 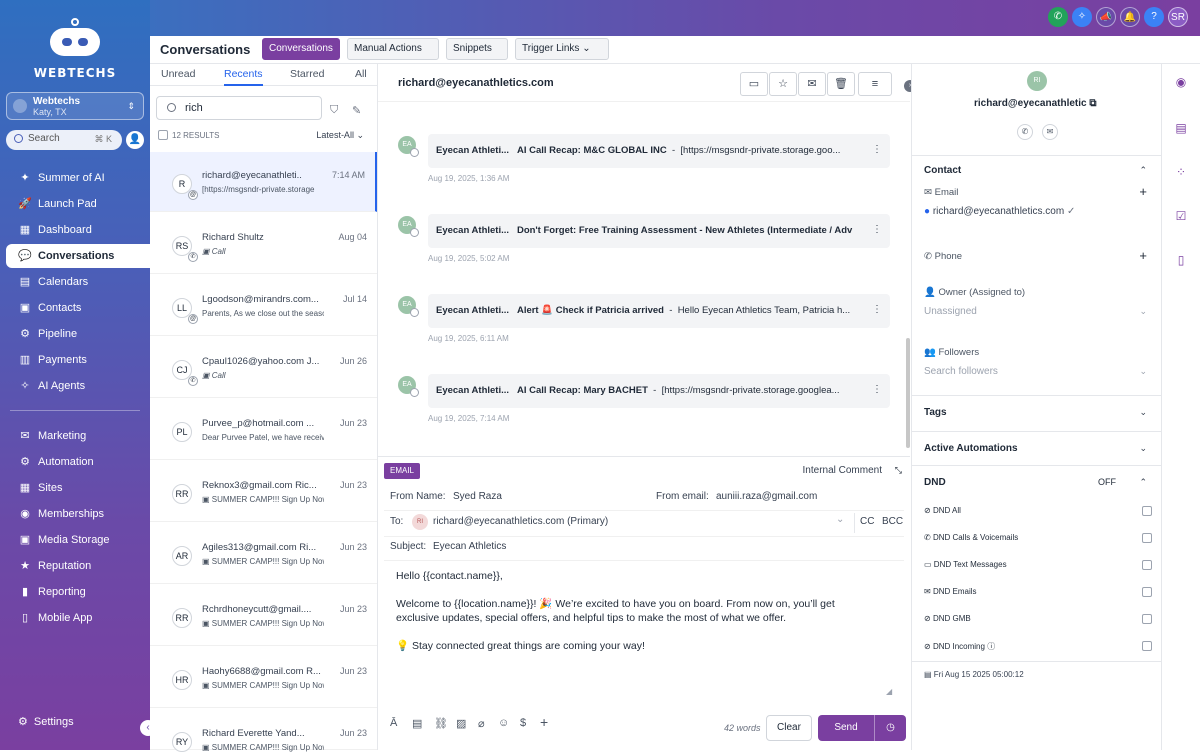 I want to click on nav-item-automation: ⚙ Automation, so click(x=78, y=462).